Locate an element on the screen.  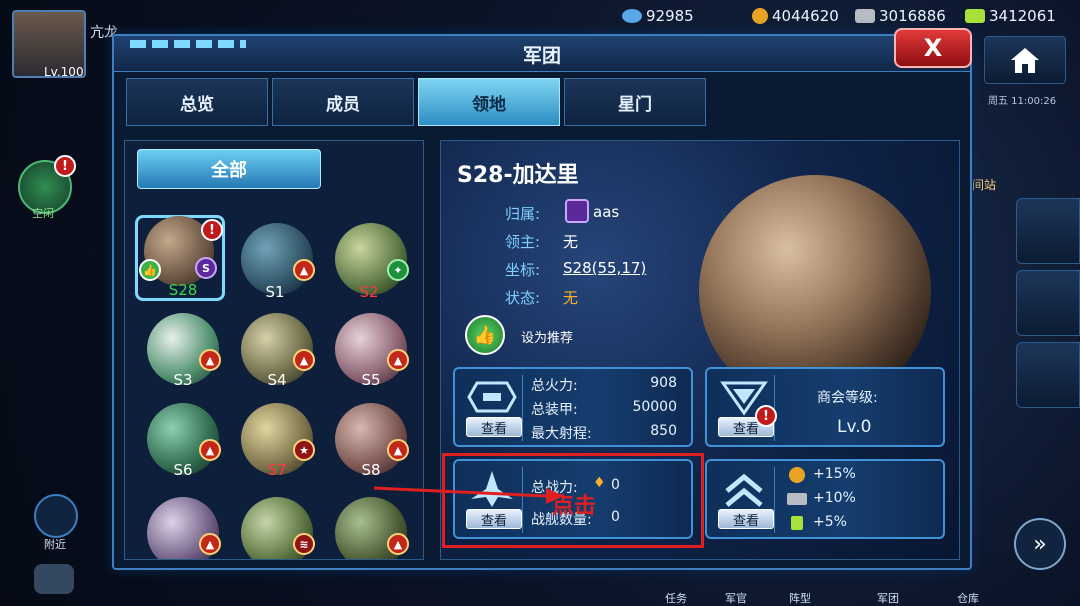
lord-value: 无 is located at coordinates (571, 242).